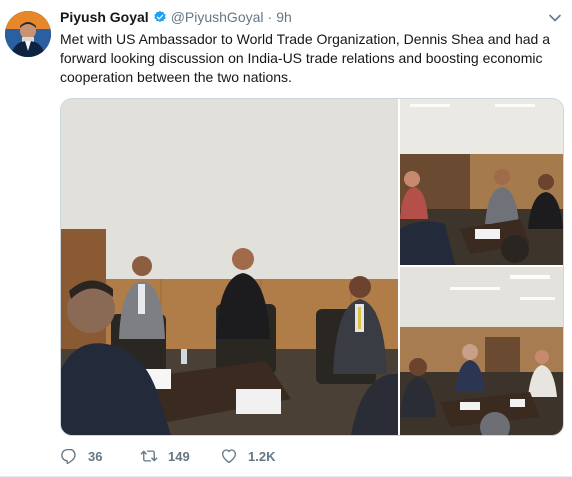  Describe the element at coordinates (284, 17) in the screenshot. I see `timestamp: 9h` at that location.